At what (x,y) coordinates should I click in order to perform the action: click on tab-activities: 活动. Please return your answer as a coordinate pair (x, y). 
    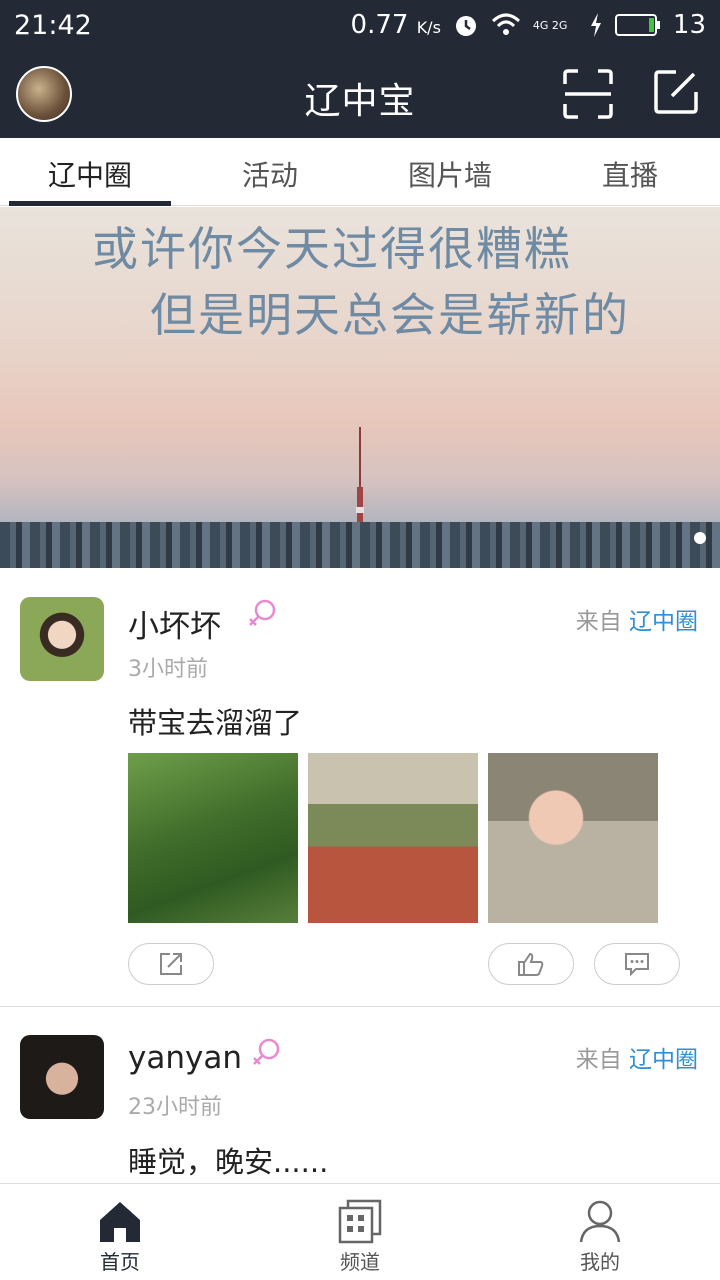
    Looking at the image, I should click on (270, 171).